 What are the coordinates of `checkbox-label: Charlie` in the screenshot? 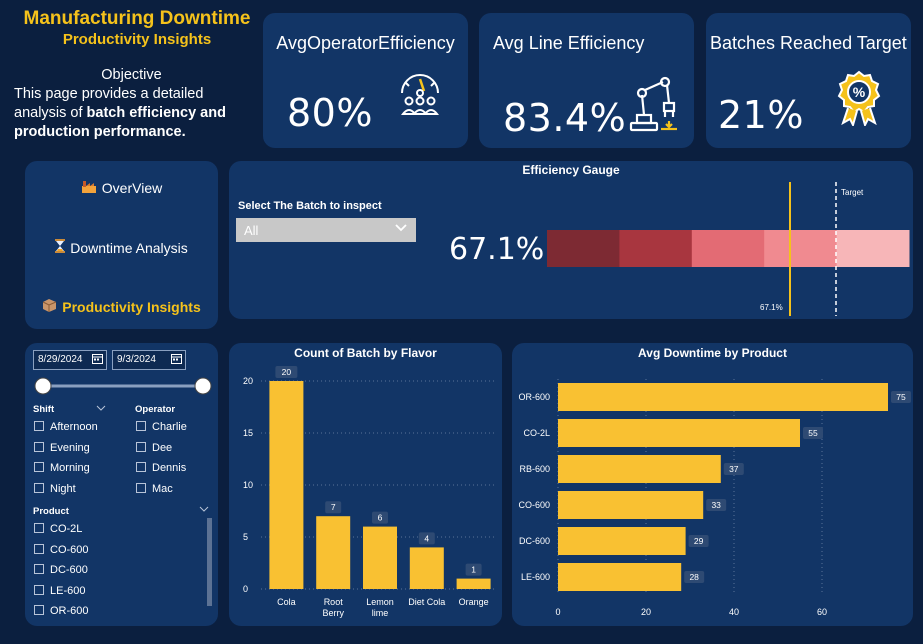 It's located at (169, 427).